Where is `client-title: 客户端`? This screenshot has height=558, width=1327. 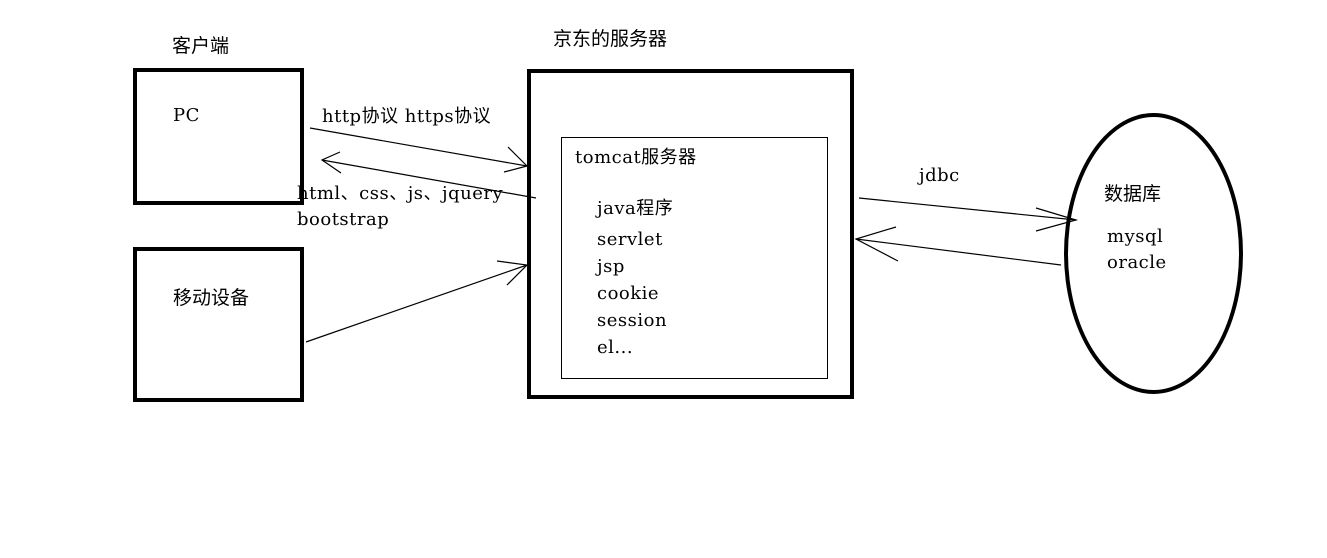
client-title: 客户端 is located at coordinates (201, 46).